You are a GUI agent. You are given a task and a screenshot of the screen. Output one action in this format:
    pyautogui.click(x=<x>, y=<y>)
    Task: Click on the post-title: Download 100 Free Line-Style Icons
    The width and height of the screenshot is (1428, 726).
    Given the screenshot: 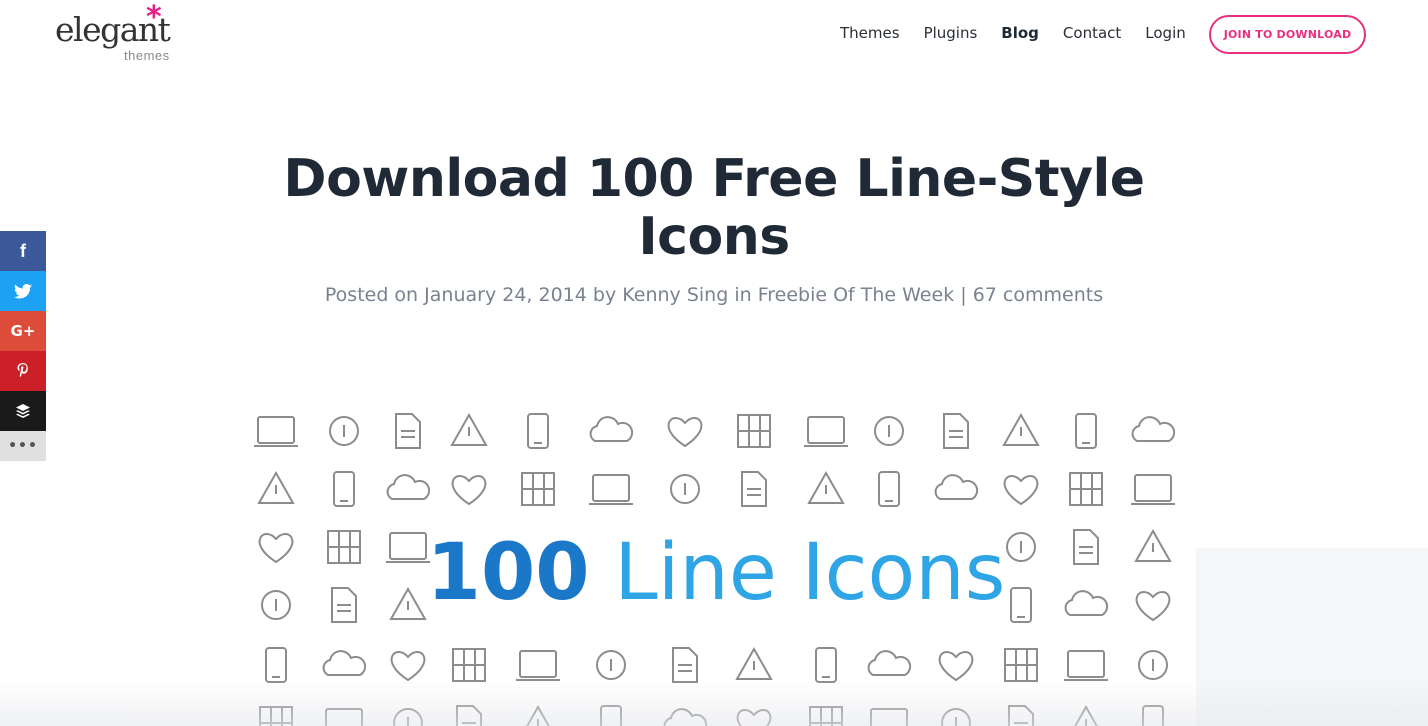 What is the action you would take?
    pyautogui.click(x=714, y=208)
    